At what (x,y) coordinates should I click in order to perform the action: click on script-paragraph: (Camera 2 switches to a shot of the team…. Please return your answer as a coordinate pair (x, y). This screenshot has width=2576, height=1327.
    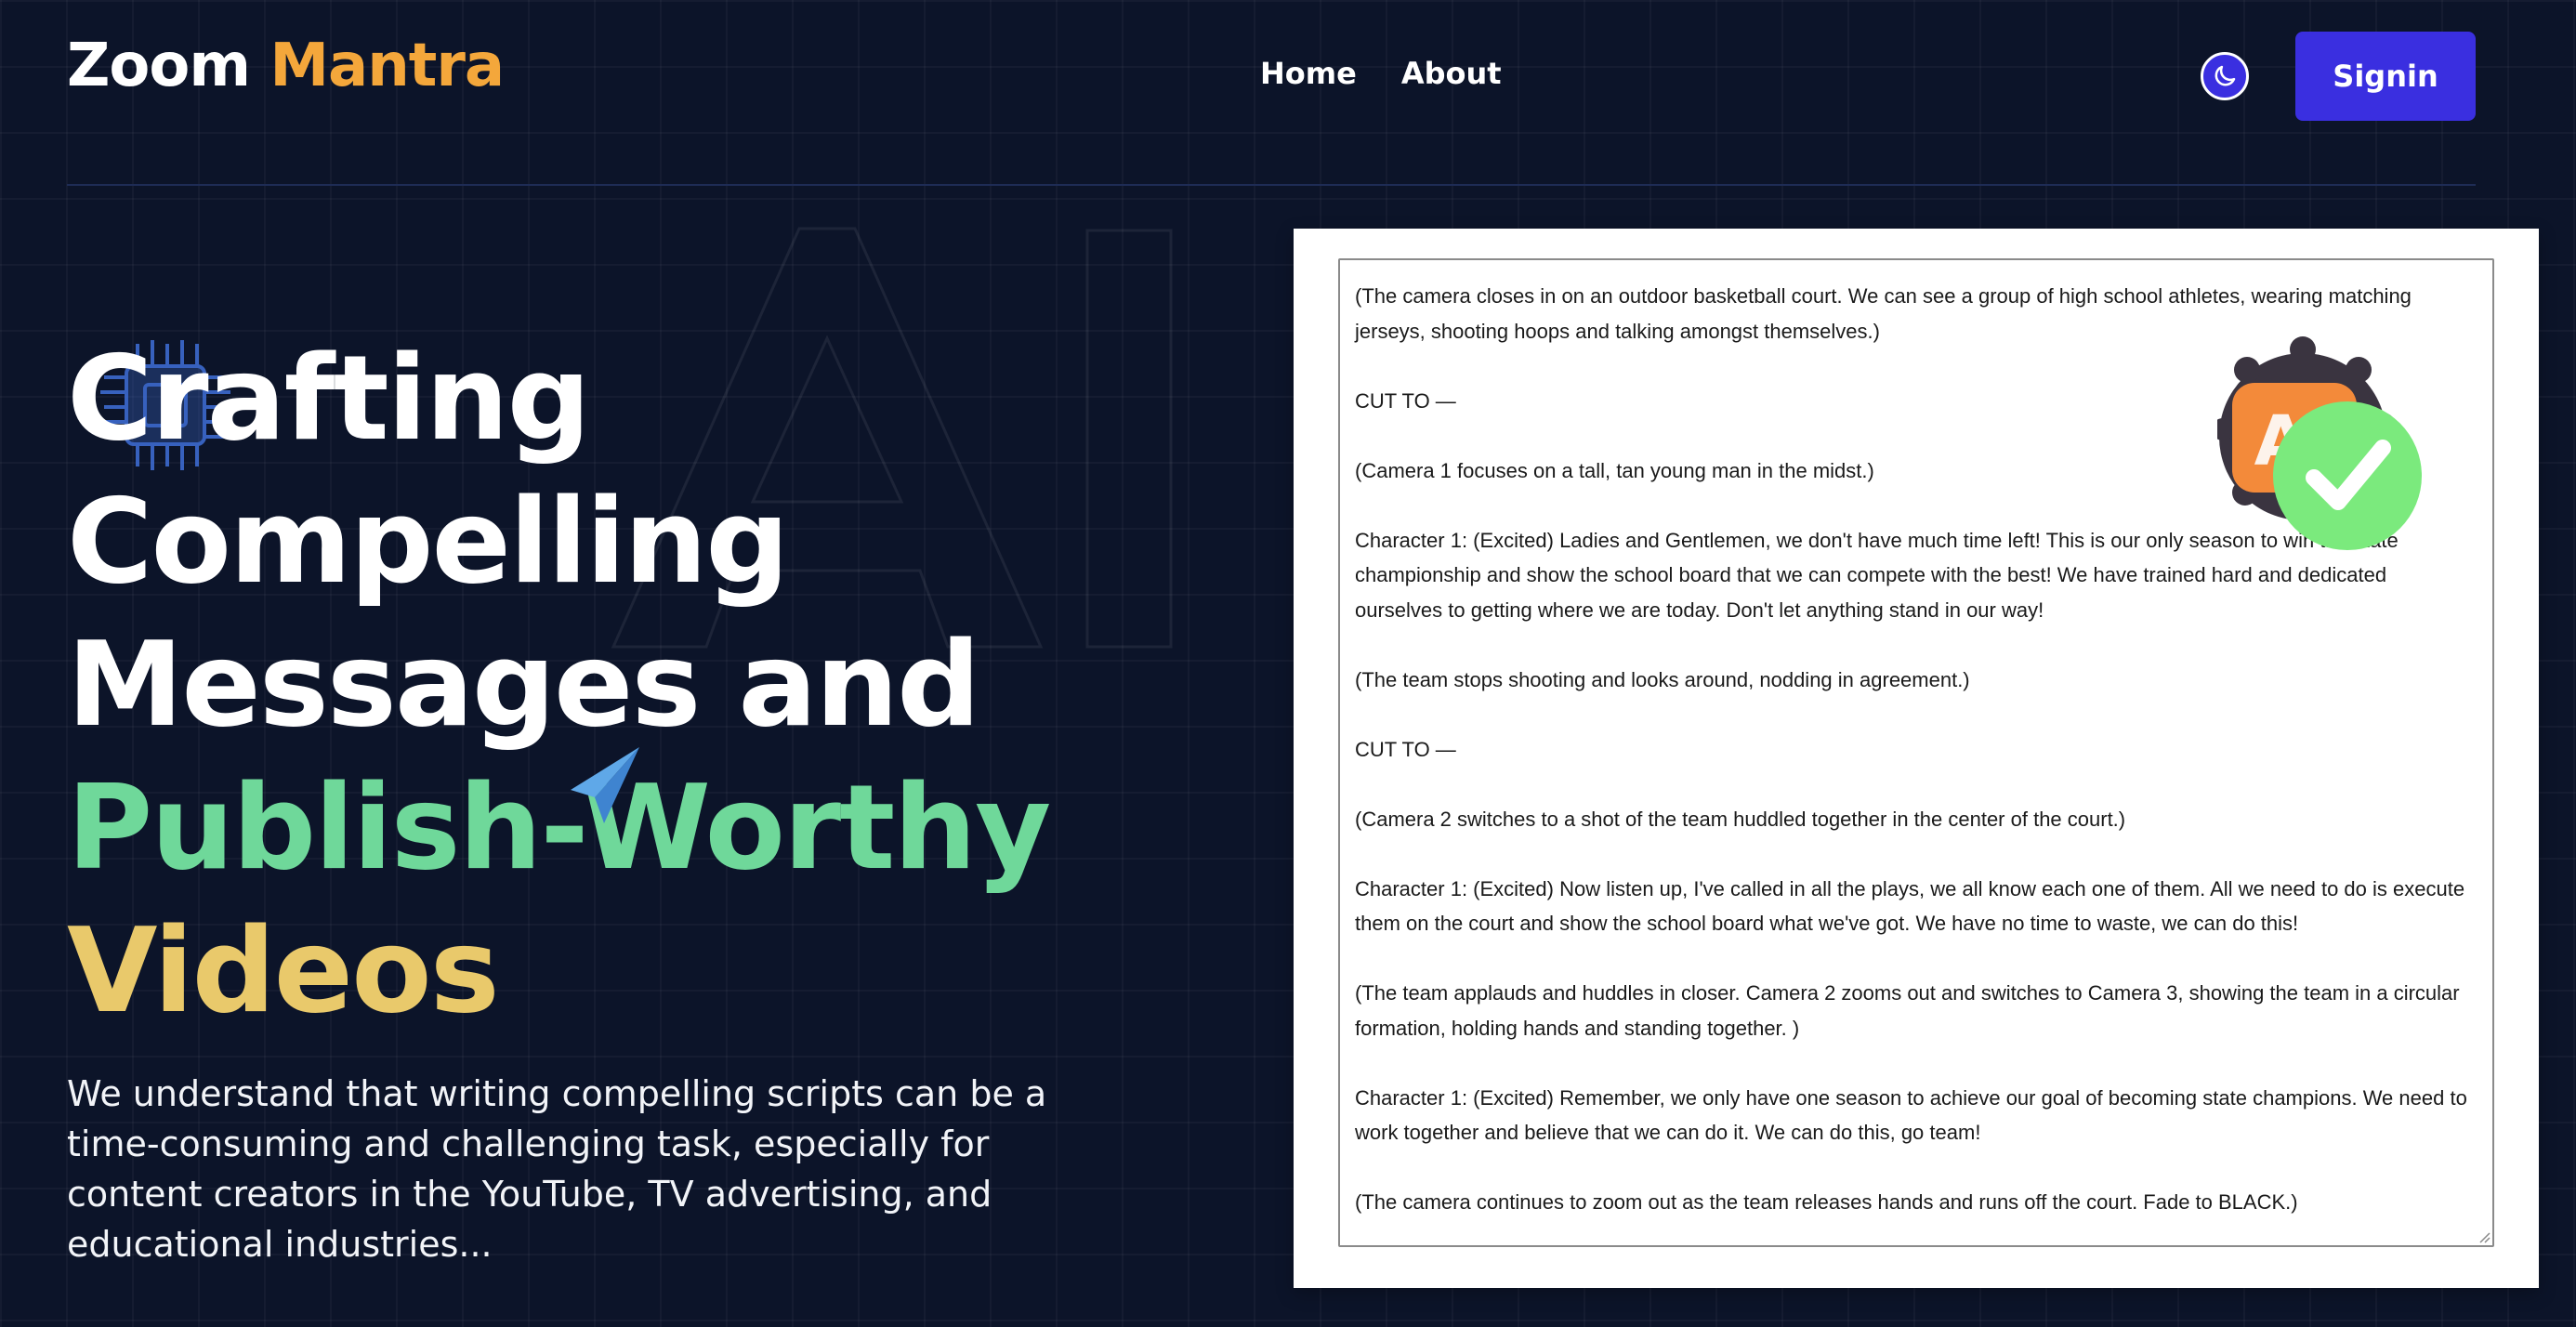
    Looking at the image, I should click on (1740, 819).